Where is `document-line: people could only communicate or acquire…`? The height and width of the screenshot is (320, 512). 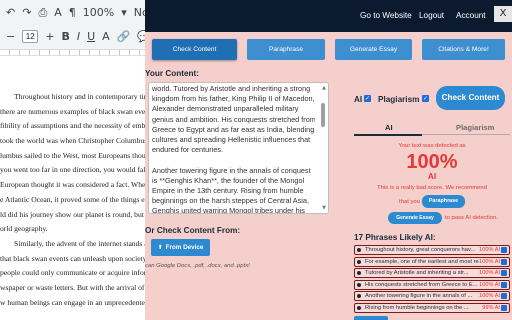 document-line: people could only communicate or acquire… is located at coordinates (75, 273).